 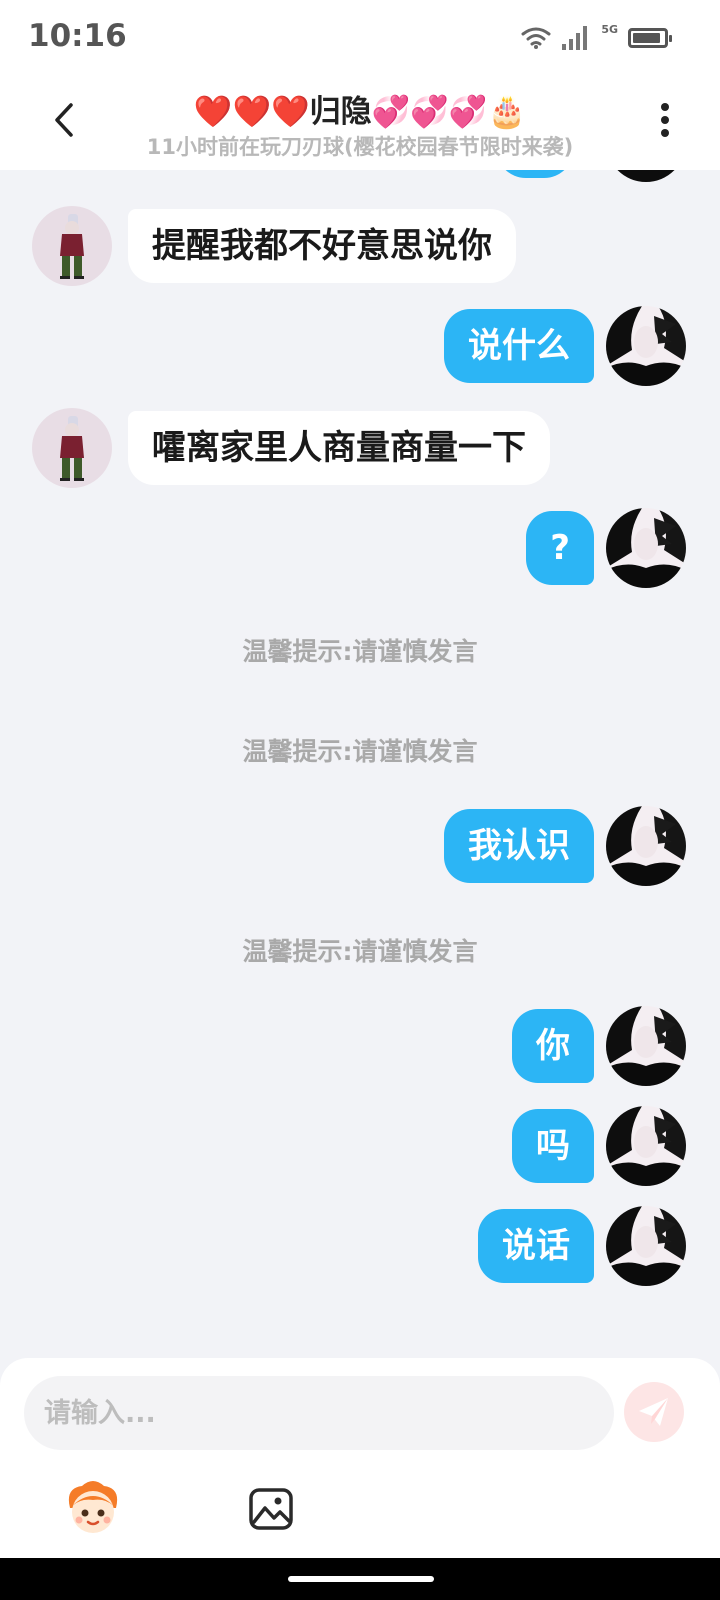 I want to click on chat-header: ❤️❤️❤️归隐💞💞💞🎂 11小时前在玩刀刃球(樱花校园春节限时来袭), so click(x=360, y=124).